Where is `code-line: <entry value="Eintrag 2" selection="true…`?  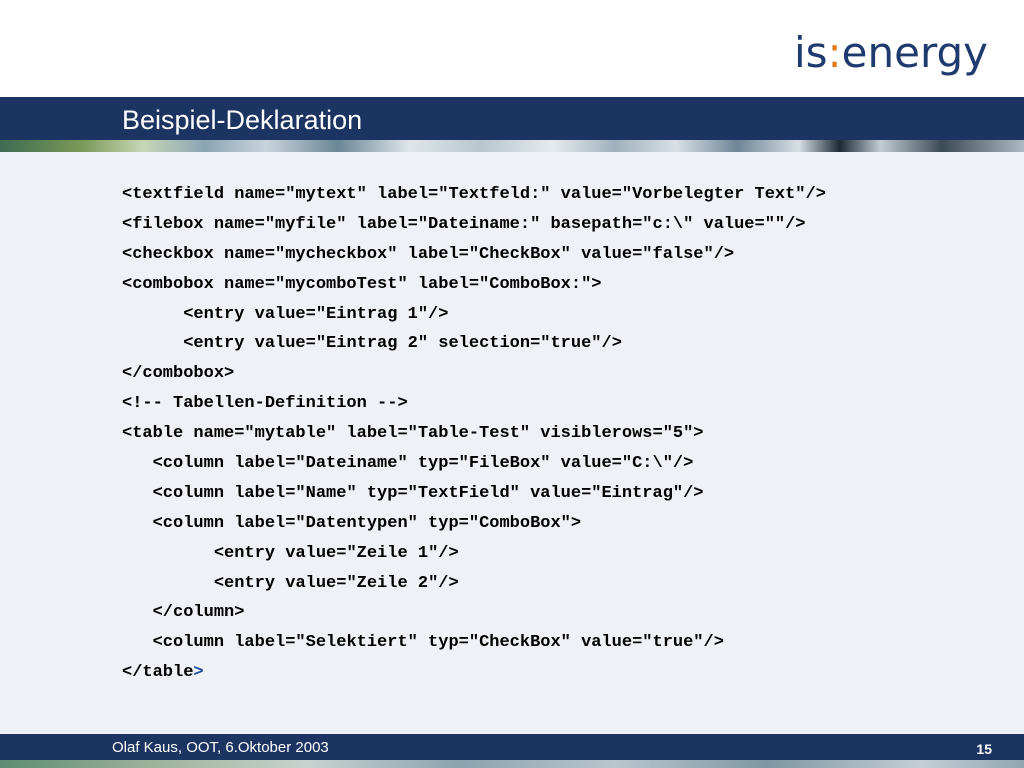
code-line: <entry value="Eintrag 2" selection="true… is located at coordinates (562, 344).